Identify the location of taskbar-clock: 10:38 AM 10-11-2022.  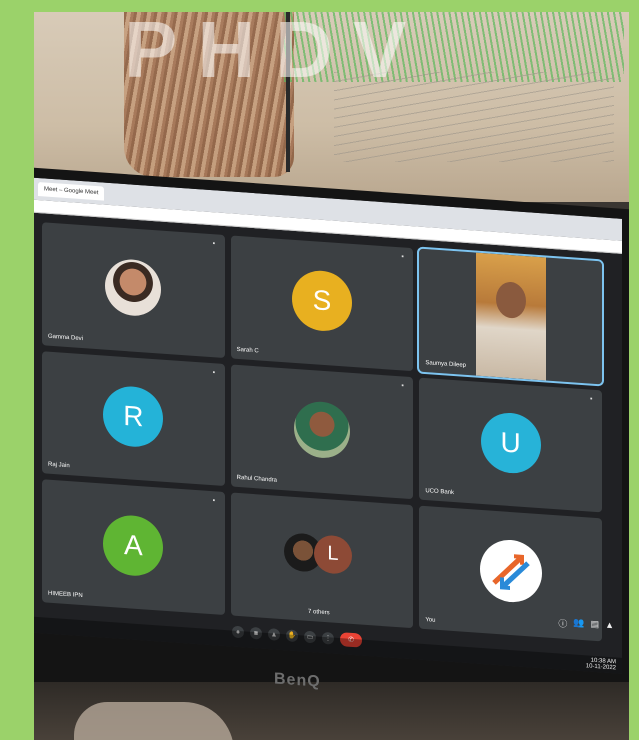
(600, 664).